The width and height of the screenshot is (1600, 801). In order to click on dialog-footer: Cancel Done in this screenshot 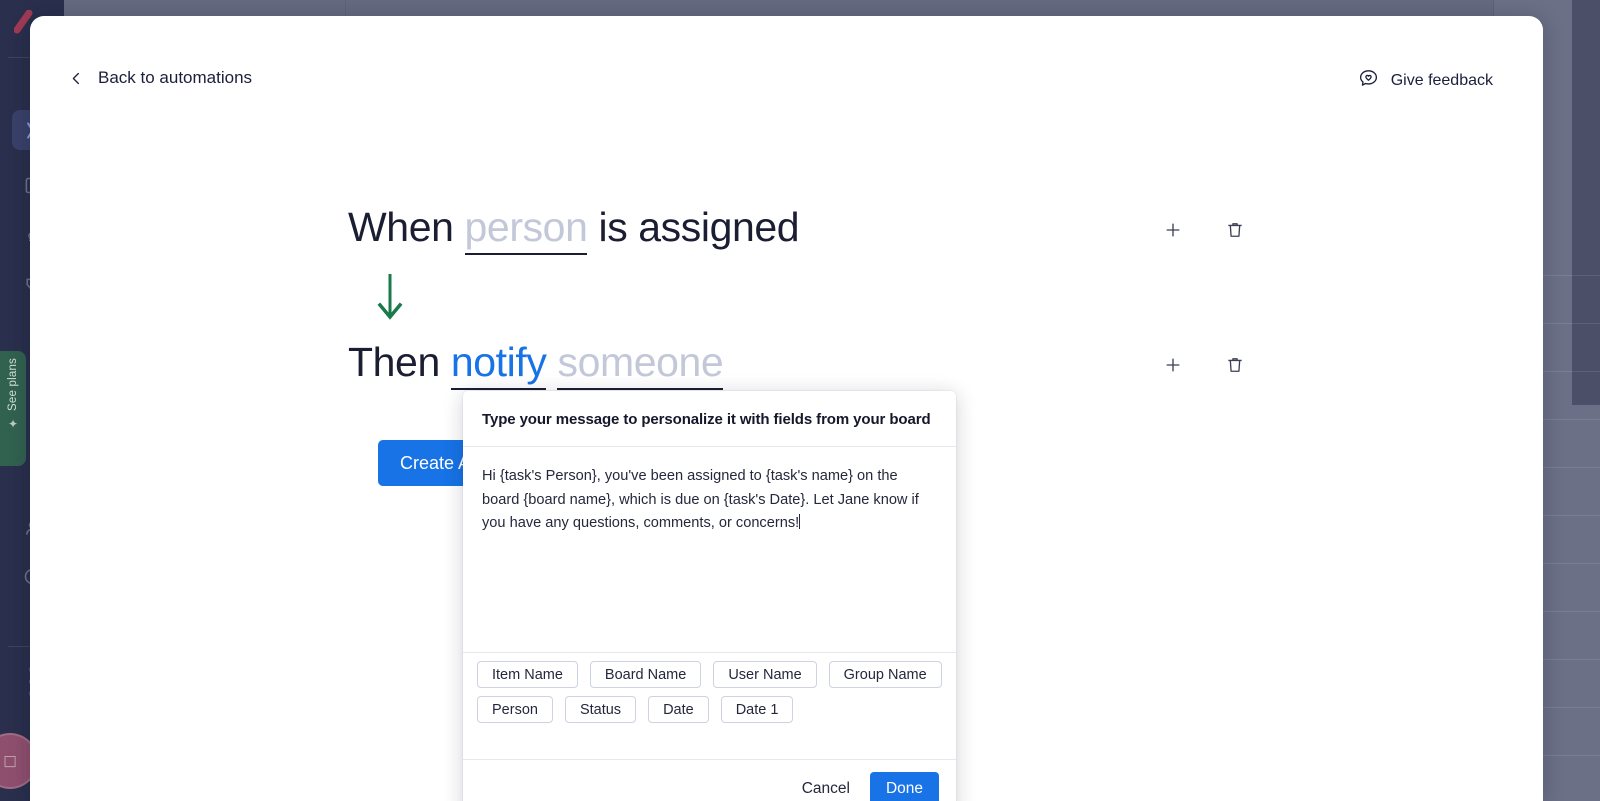, I will do `click(709, 780)`.